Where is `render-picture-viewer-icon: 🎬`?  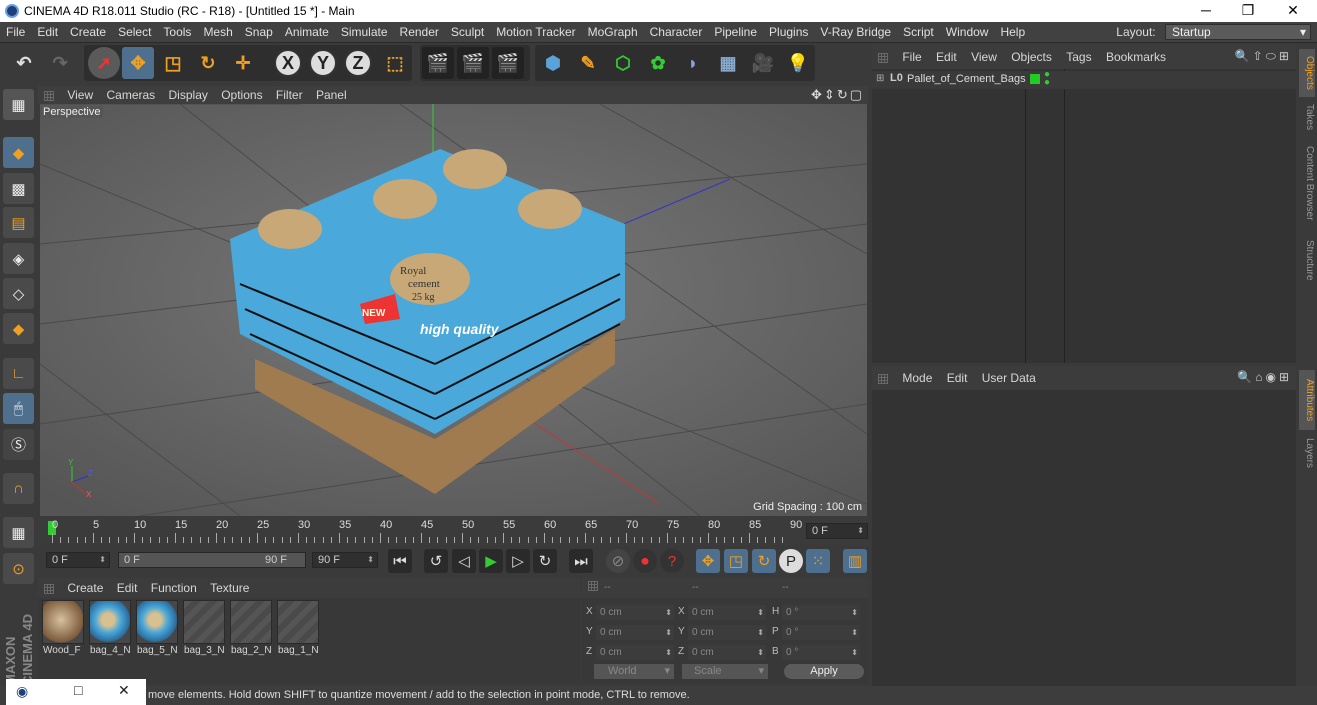
render-picture-viewer-icon: 🎬 is located at coordinates (473, 63).